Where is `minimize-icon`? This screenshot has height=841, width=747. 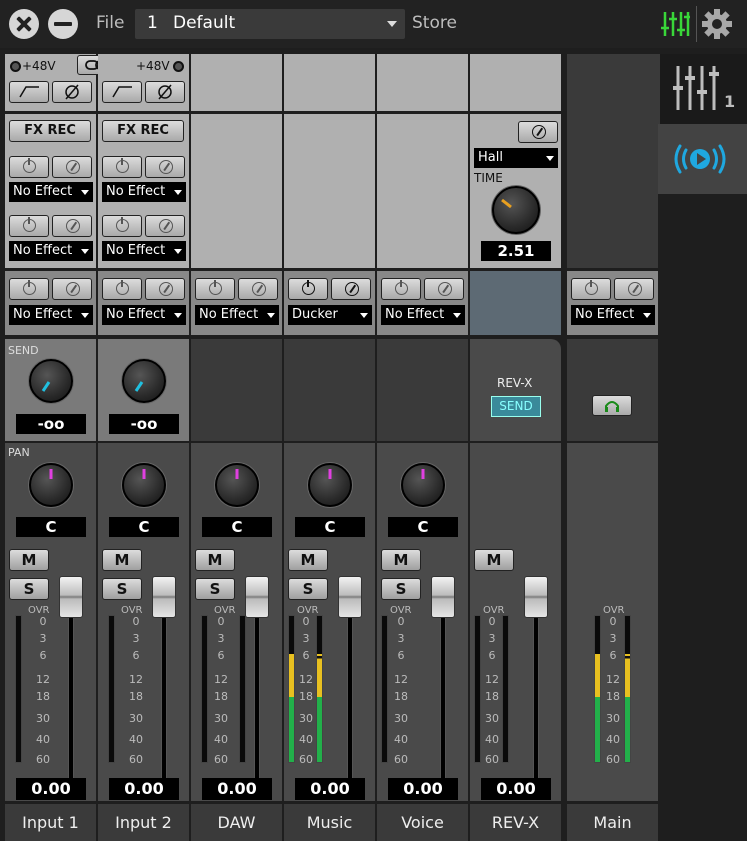
minimize-icon is located at coordinates (63, 24).